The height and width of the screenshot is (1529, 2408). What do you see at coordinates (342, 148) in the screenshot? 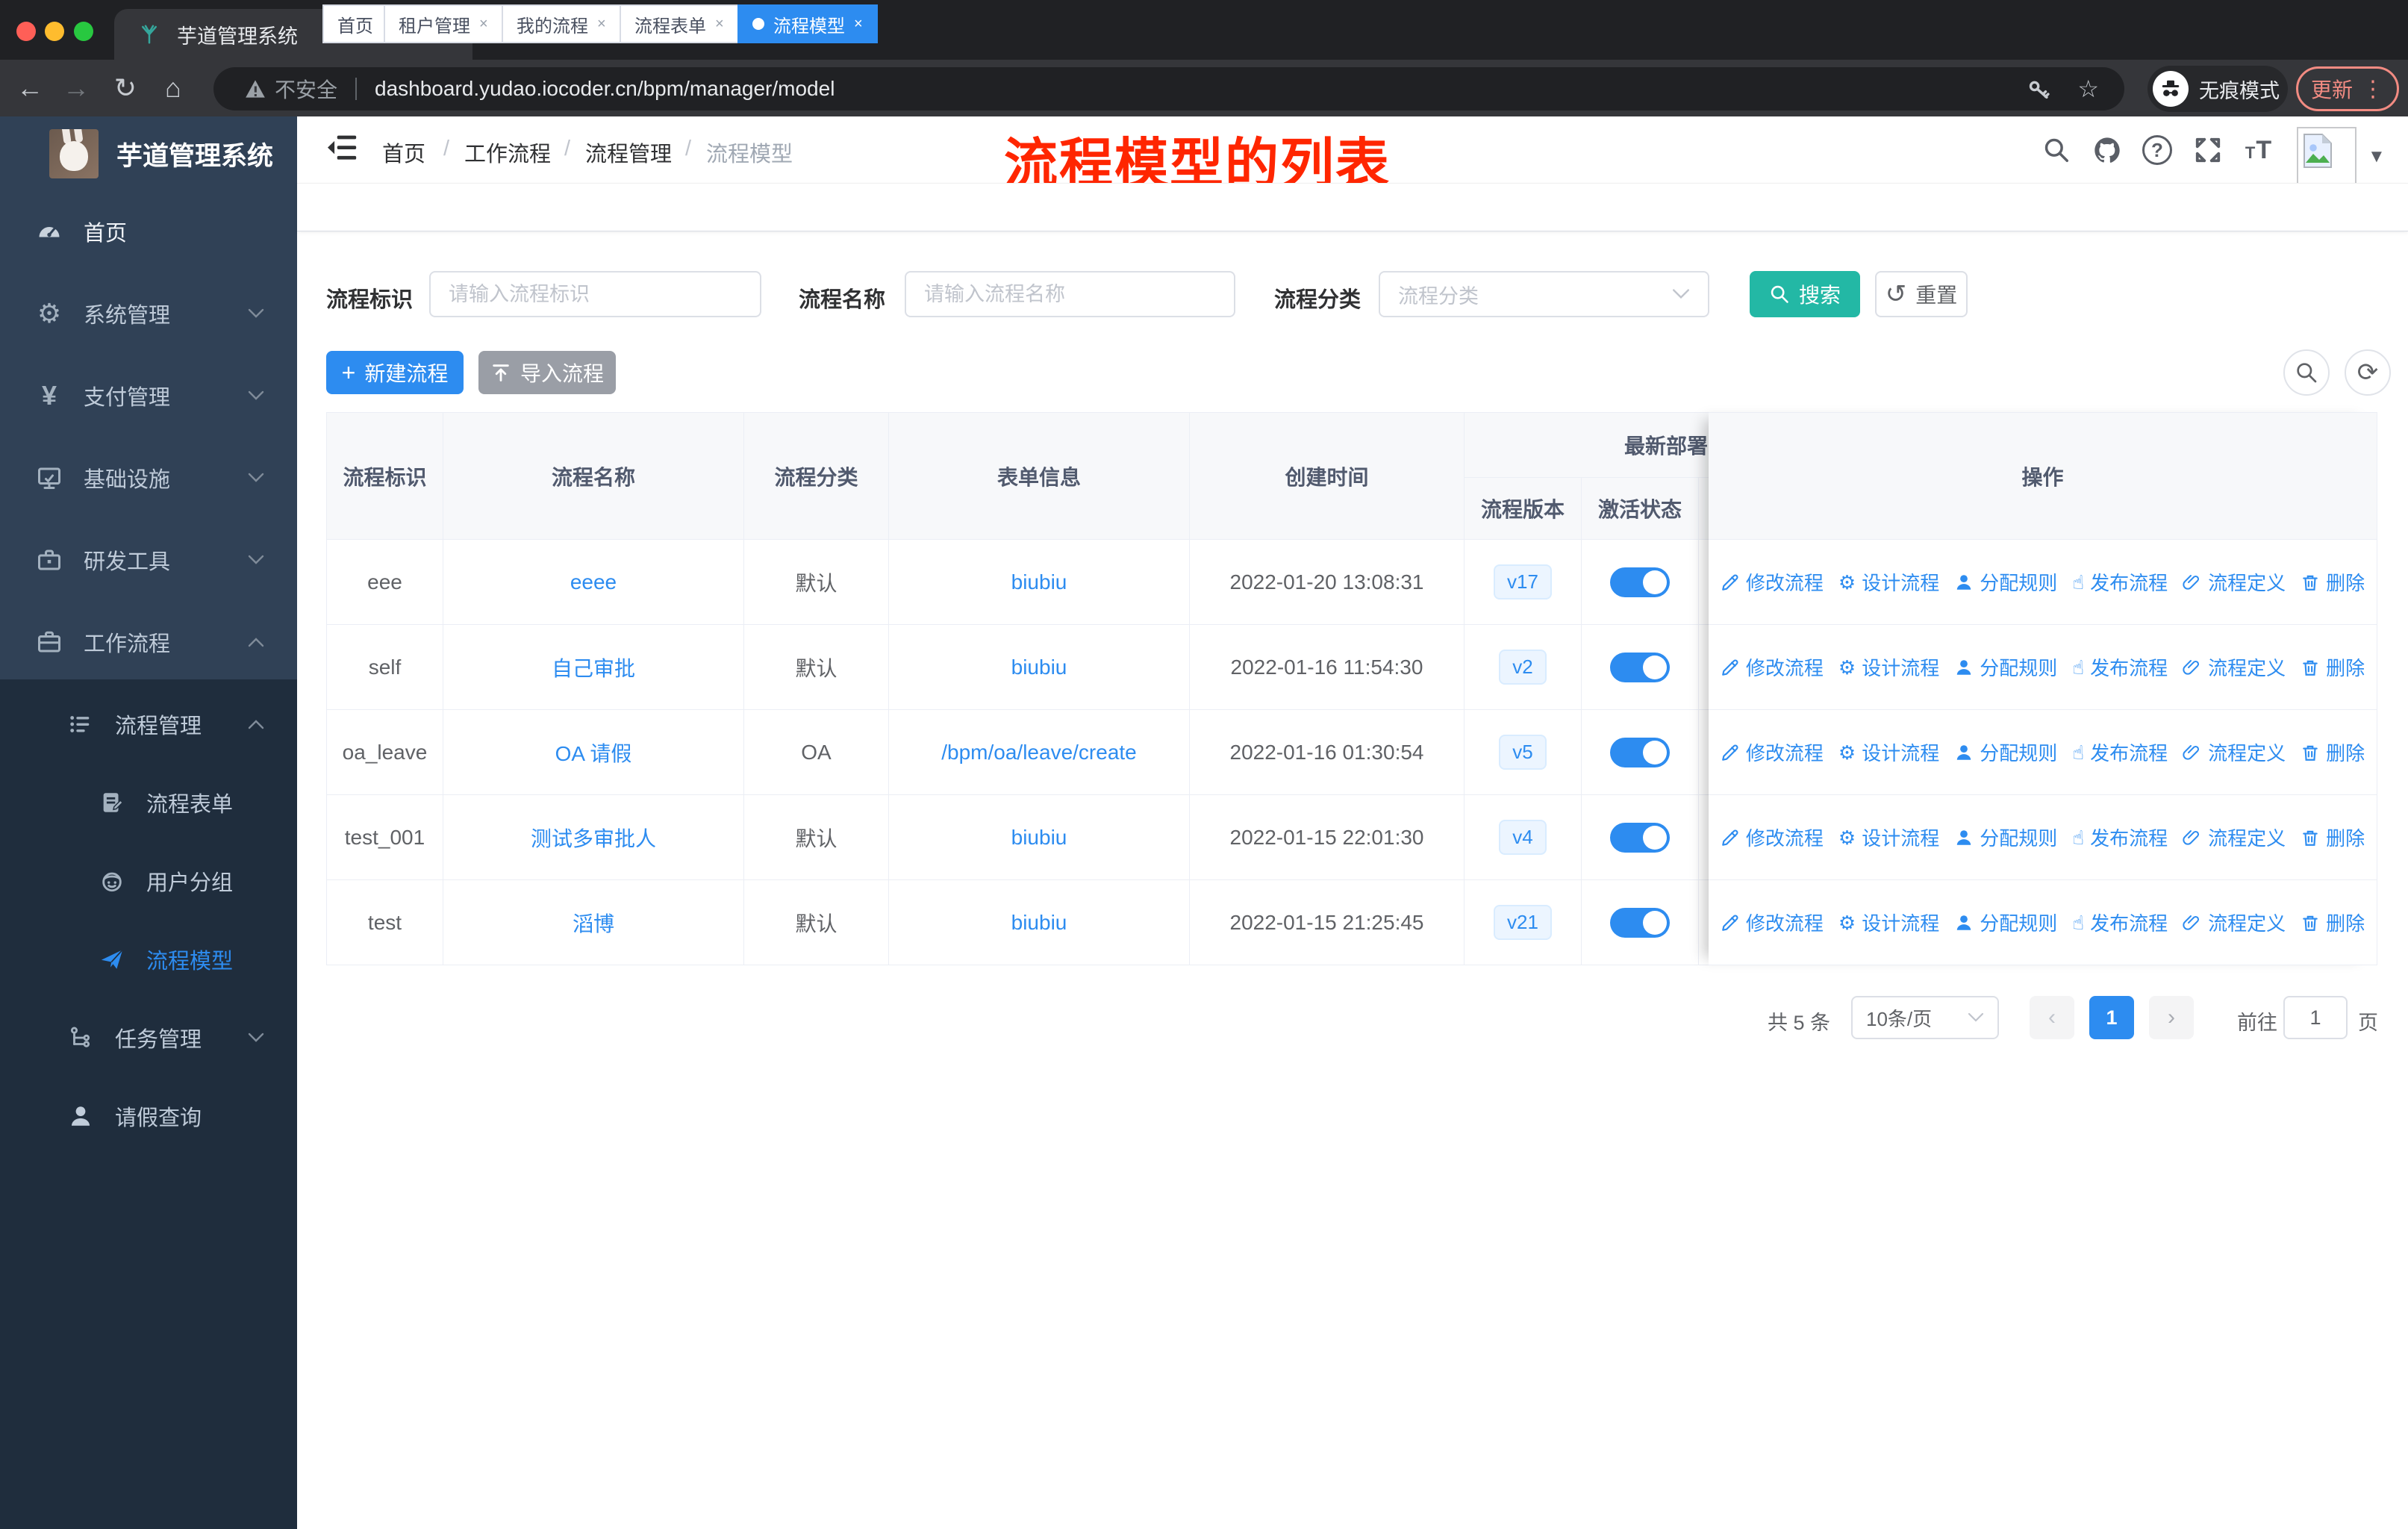
I see `hamburger-icon` at bounding box center [342, 148].